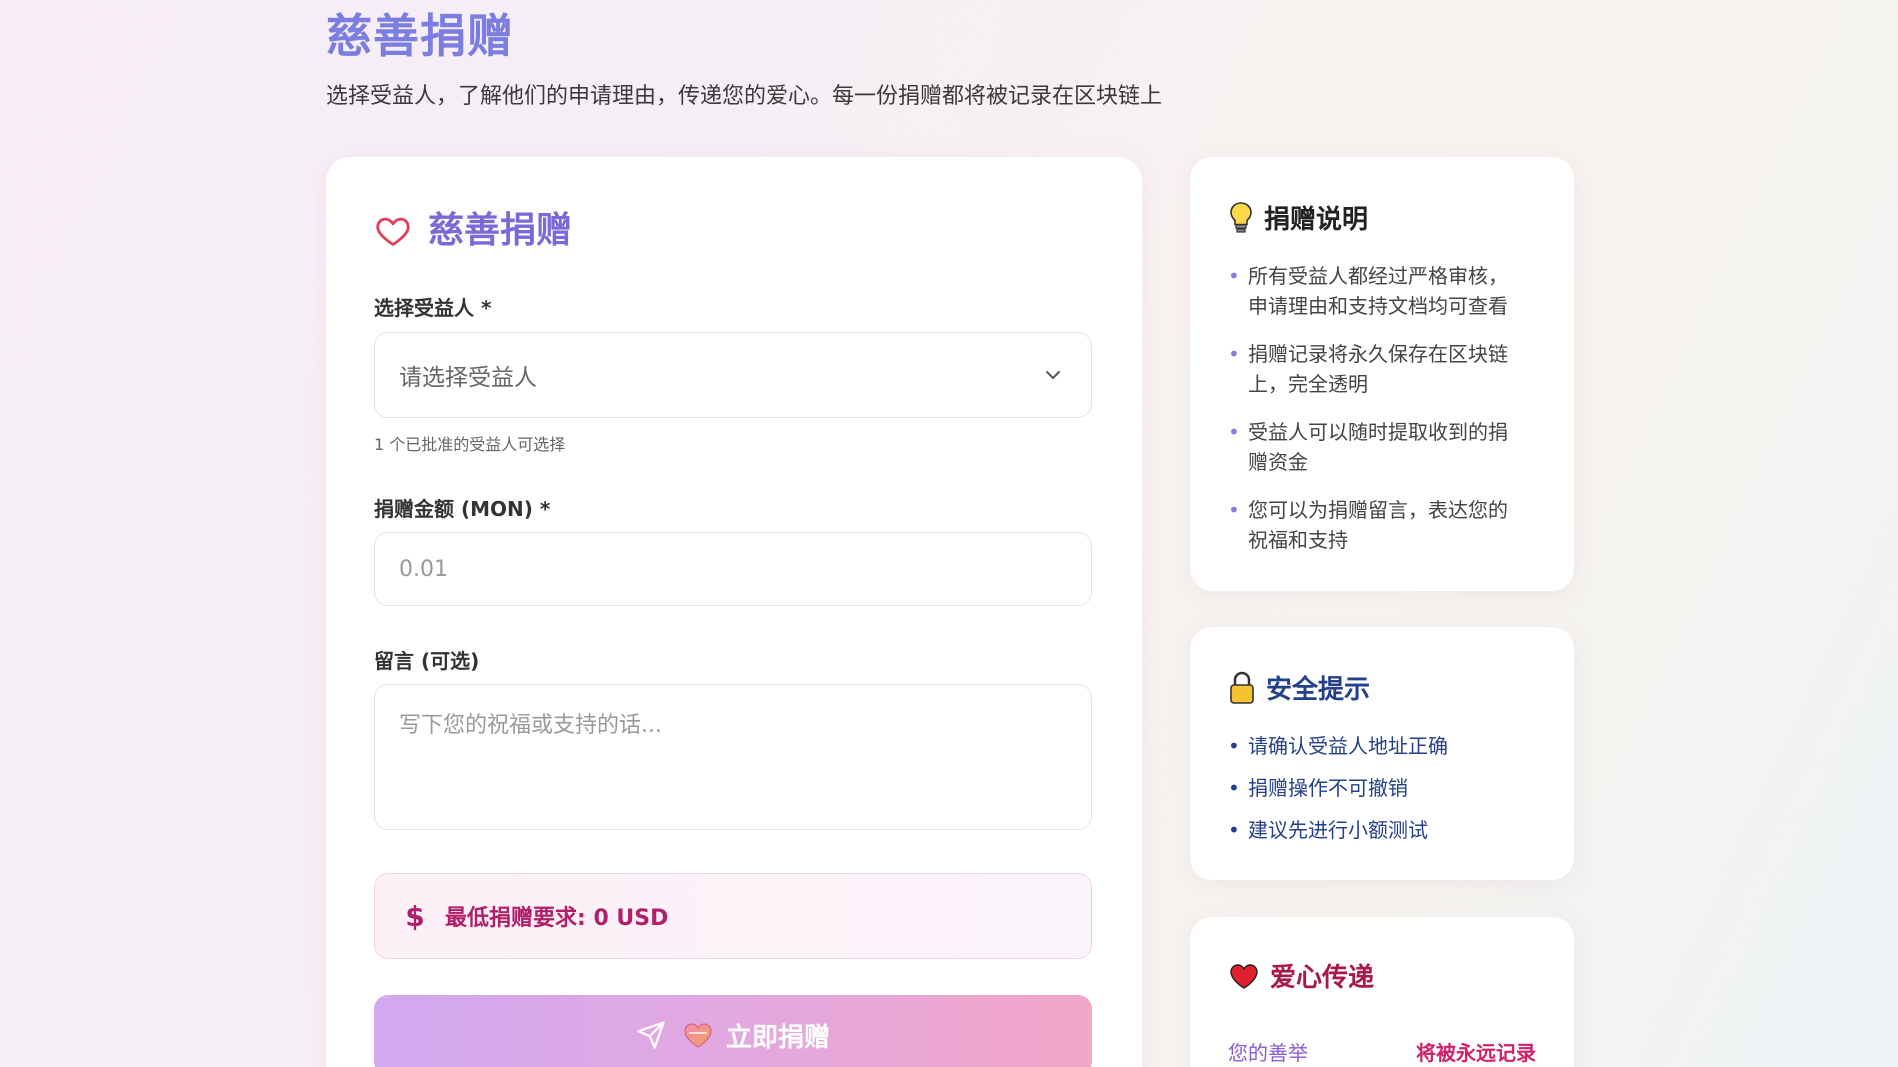 The width and height of the screenshot is (1898, 1067). What do you see at coordinates (733, 569) in the screenshot?
I see `amount-input: 0.01` at bounding box center [733, 569].